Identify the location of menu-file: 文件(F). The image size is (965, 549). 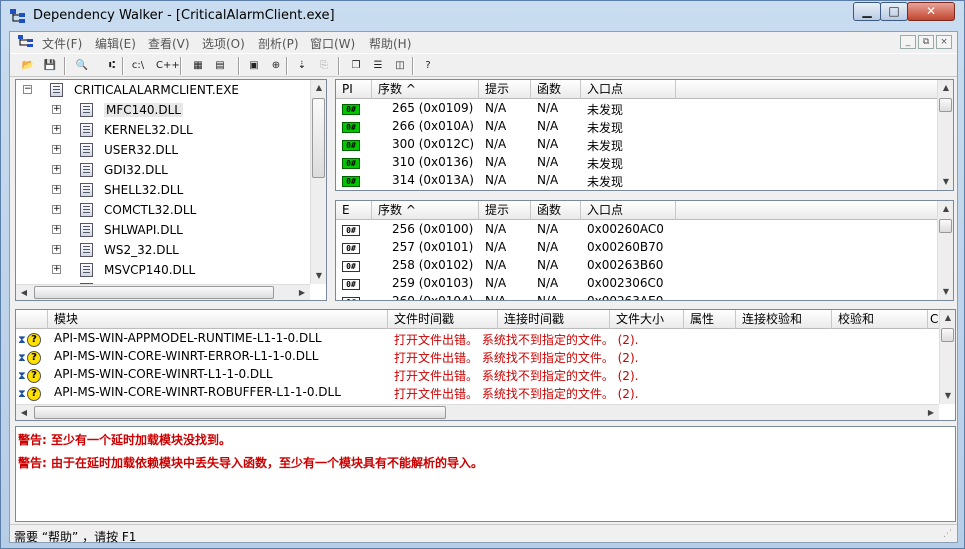
(62, 43).